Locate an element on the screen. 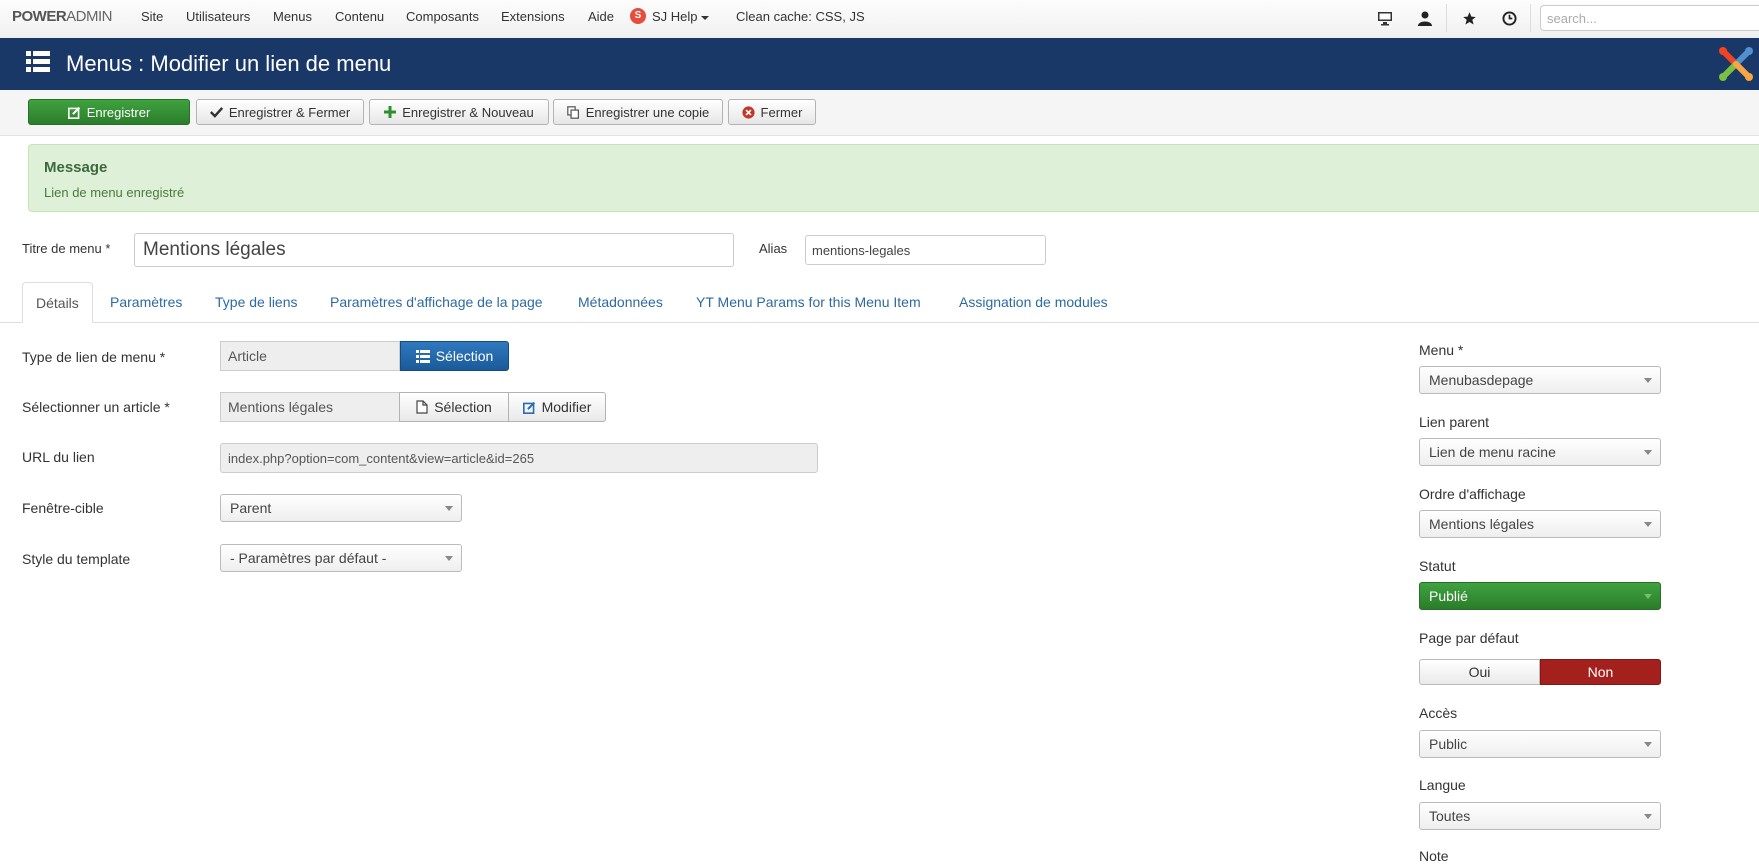 This screenshot has width=1759, height=864. tab-parametres-affichage: Paramètres d'affichage de la page is located at coordinates (436, 302).